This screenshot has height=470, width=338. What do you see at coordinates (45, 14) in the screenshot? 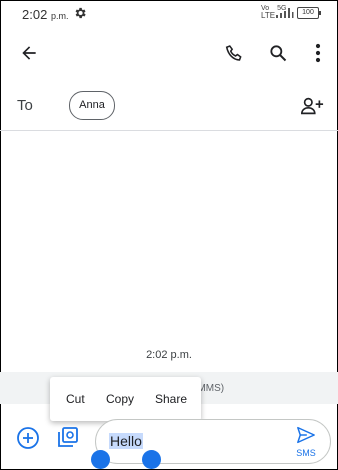
I see `status-time: 2:02 p.m.` at bounding box center [45, 14].